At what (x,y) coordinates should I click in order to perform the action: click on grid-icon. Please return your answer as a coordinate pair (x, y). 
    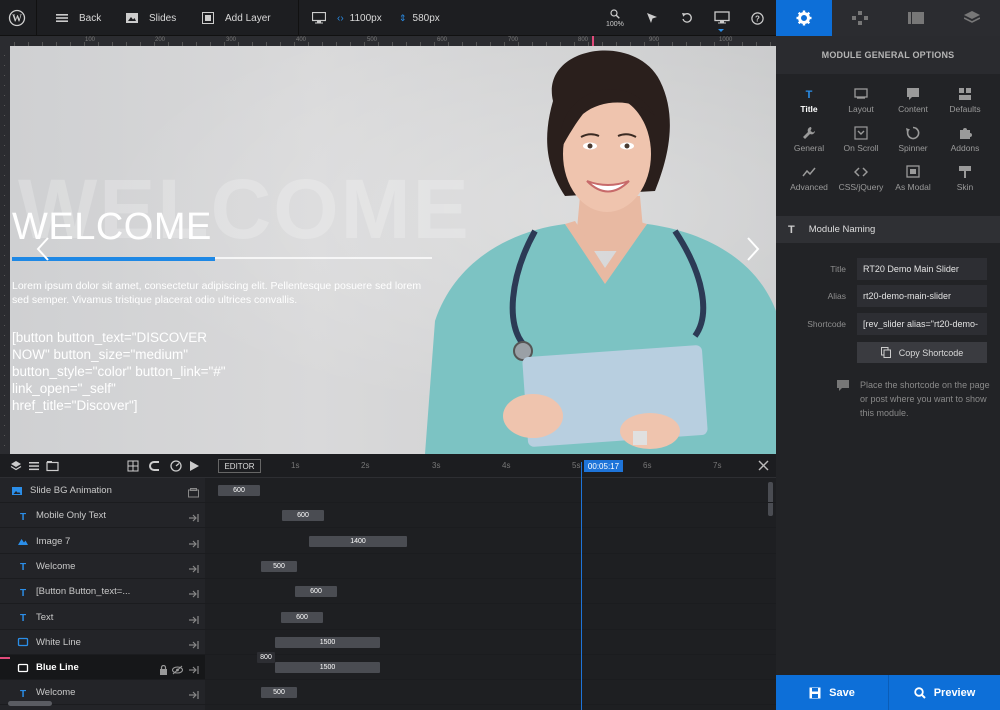
    Looking at the image, I should click on (133, 466).